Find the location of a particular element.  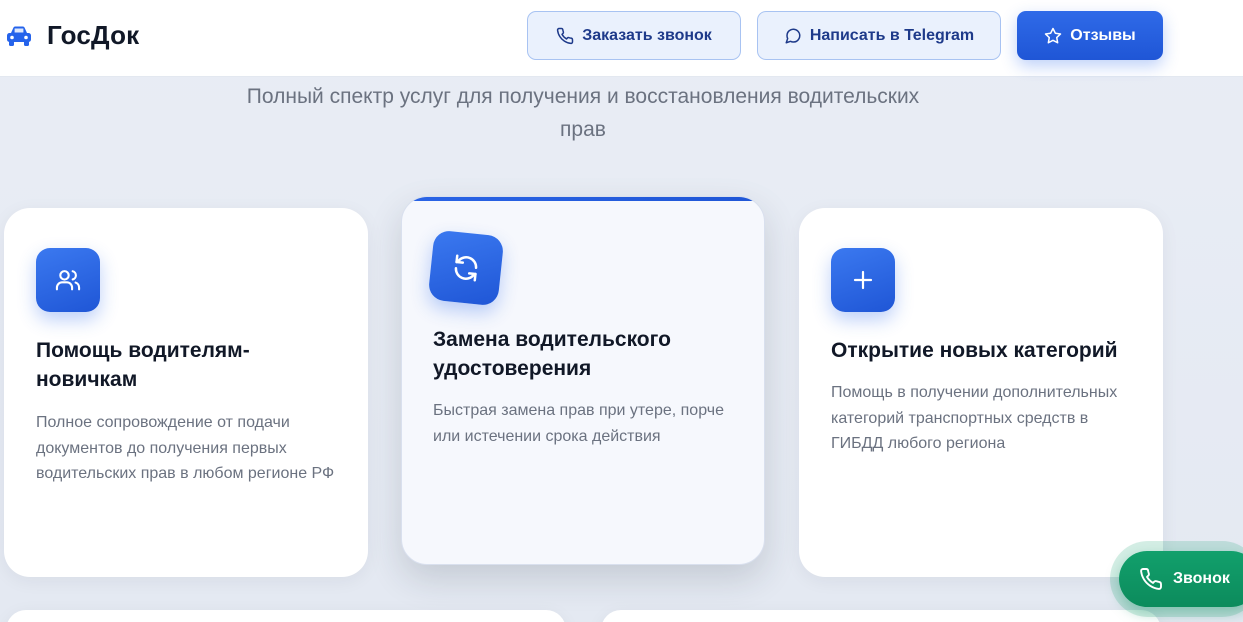

order-call-label: Заказать звонок is located at coordinates (647, 35).